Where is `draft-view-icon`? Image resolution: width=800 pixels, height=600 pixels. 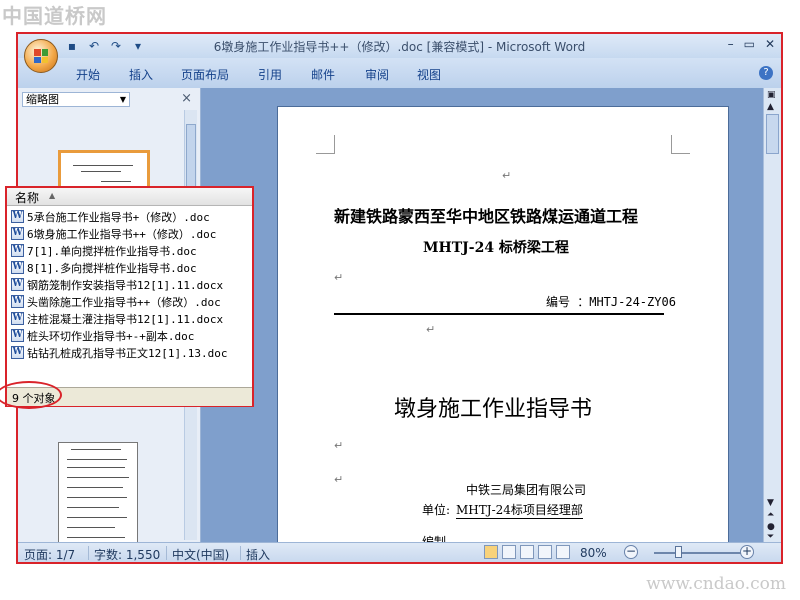 draft-view-icon is located at coordinates (563, 552).